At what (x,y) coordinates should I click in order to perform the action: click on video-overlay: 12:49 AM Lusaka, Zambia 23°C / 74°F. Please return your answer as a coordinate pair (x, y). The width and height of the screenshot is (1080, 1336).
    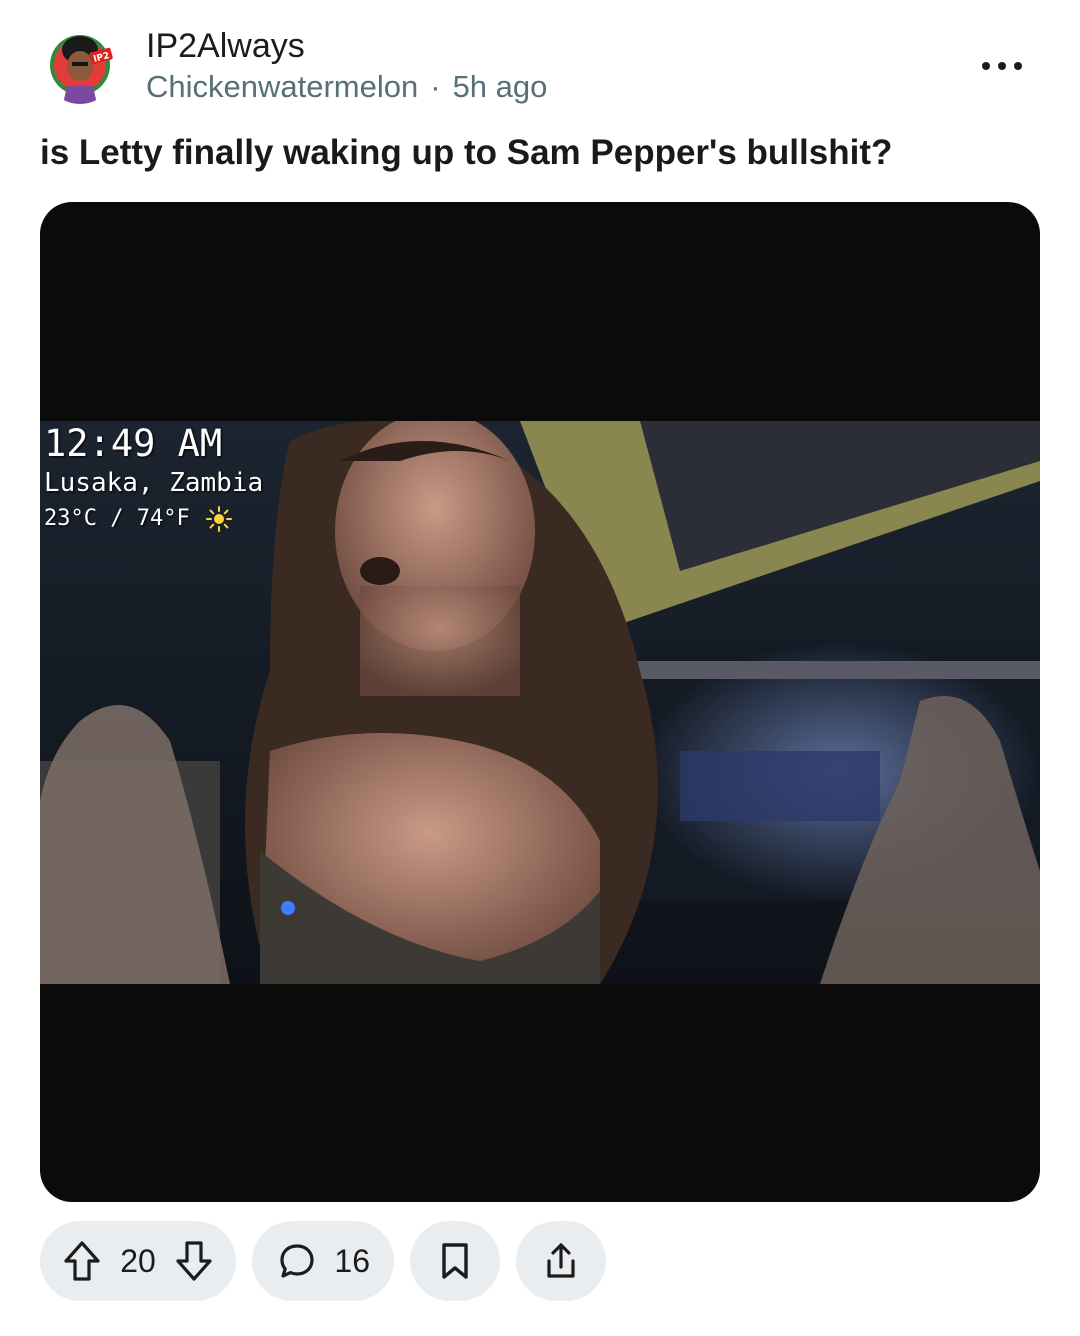
    Looking at the image, I should click on (153, 479).